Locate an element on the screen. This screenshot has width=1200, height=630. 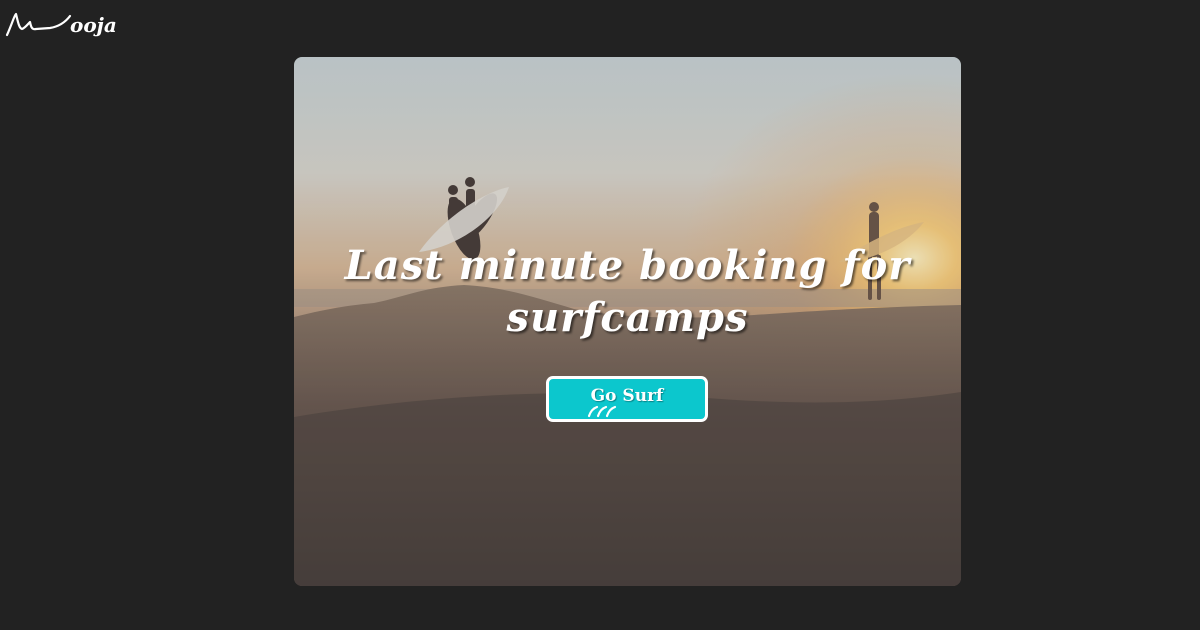
site-logo: ooja is located at coordinates (60, 23).